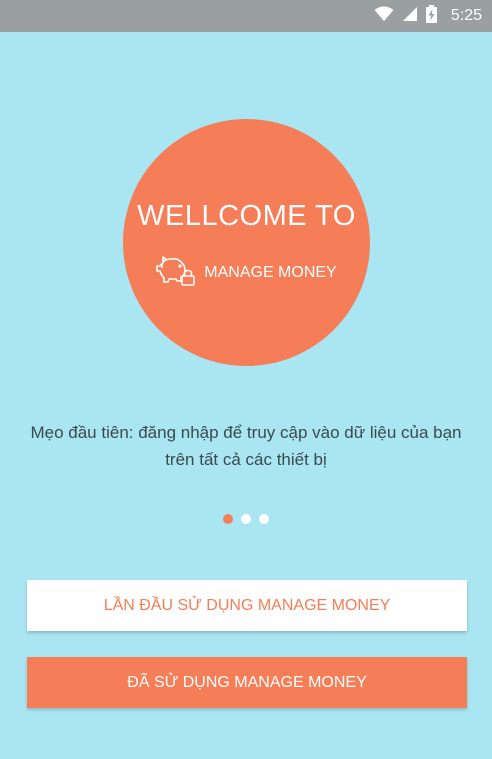 This screenshot has height=759, width=492. I want to click on app-name-row: MANAGE MONEY, so click(246, 272).